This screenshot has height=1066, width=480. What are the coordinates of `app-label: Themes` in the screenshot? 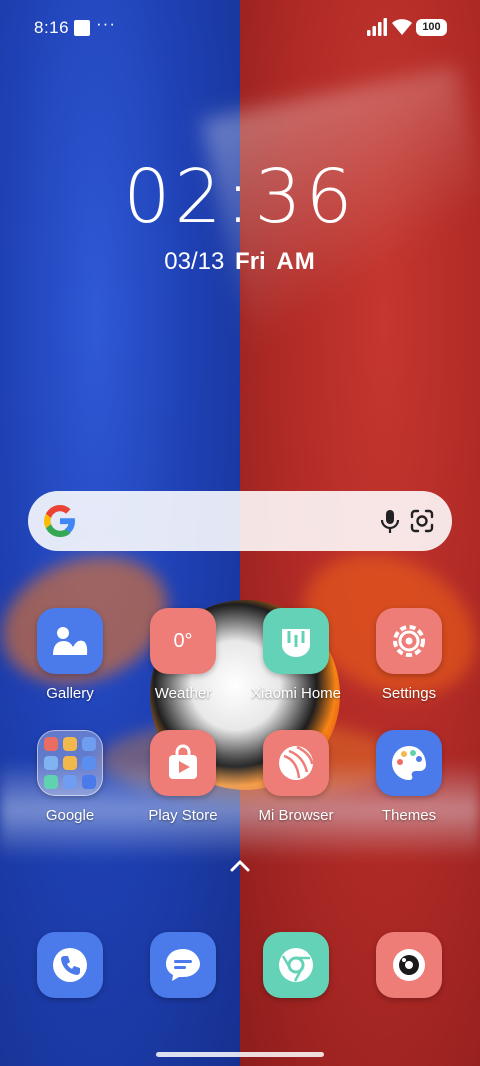 It's located at (409, 815).